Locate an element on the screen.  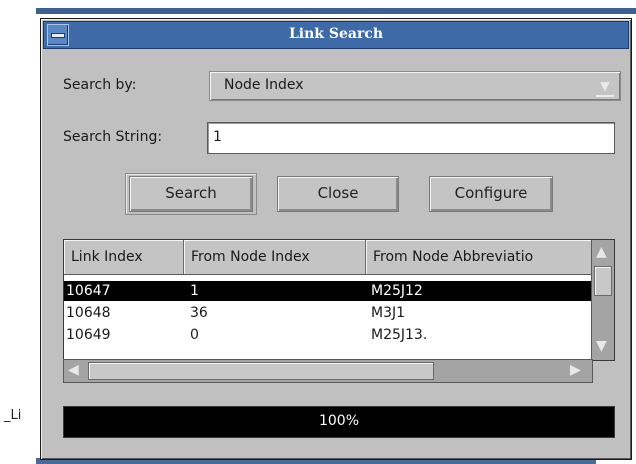
title-bar: Link Search is located at coordinates (336, 35).